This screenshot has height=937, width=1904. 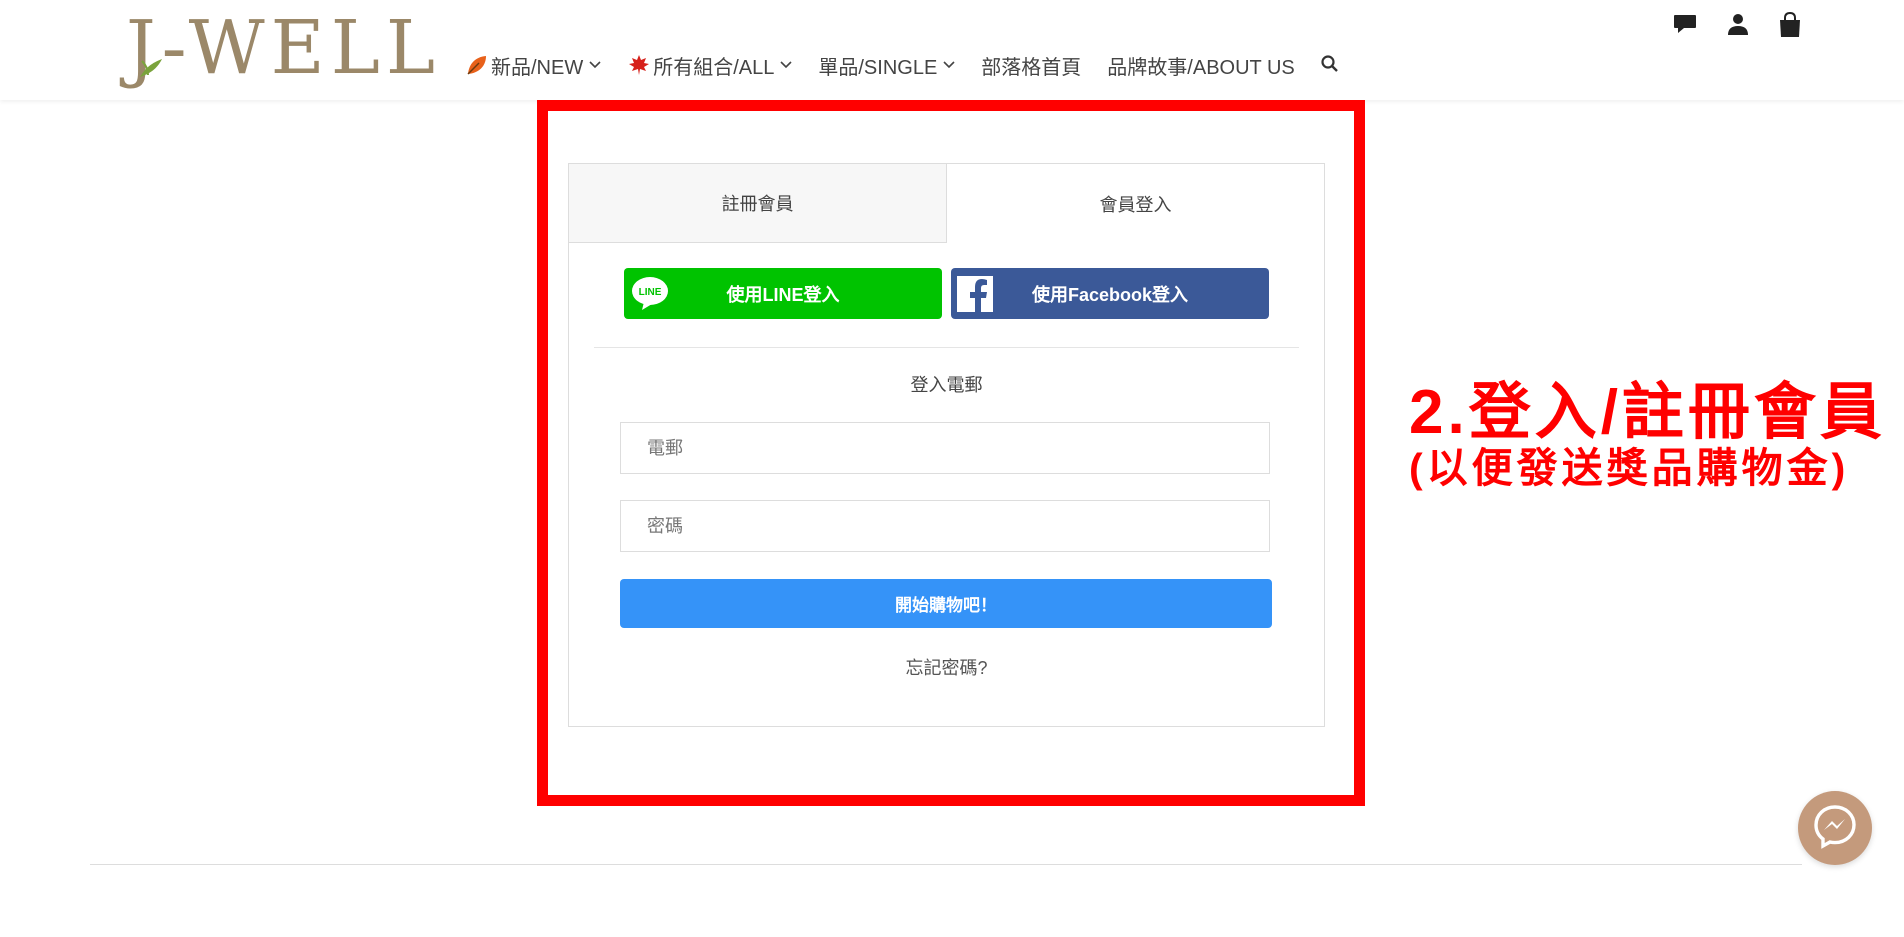 I want to click on forgot-password-link: 忘記密碼?, so click(x=946, y=667).